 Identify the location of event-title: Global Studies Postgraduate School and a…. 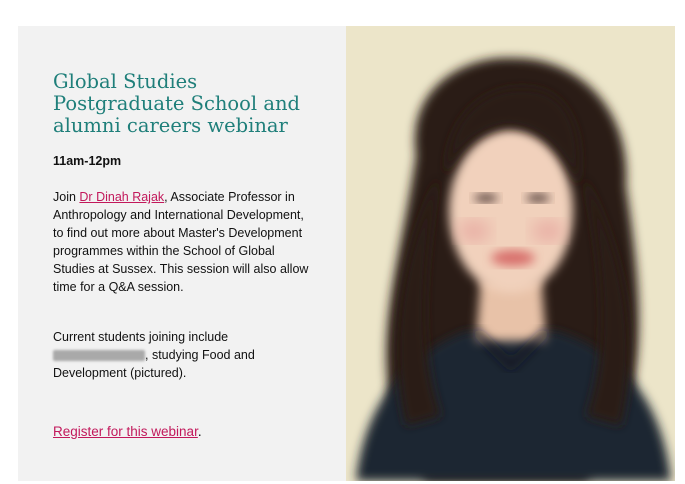
(177, 103).